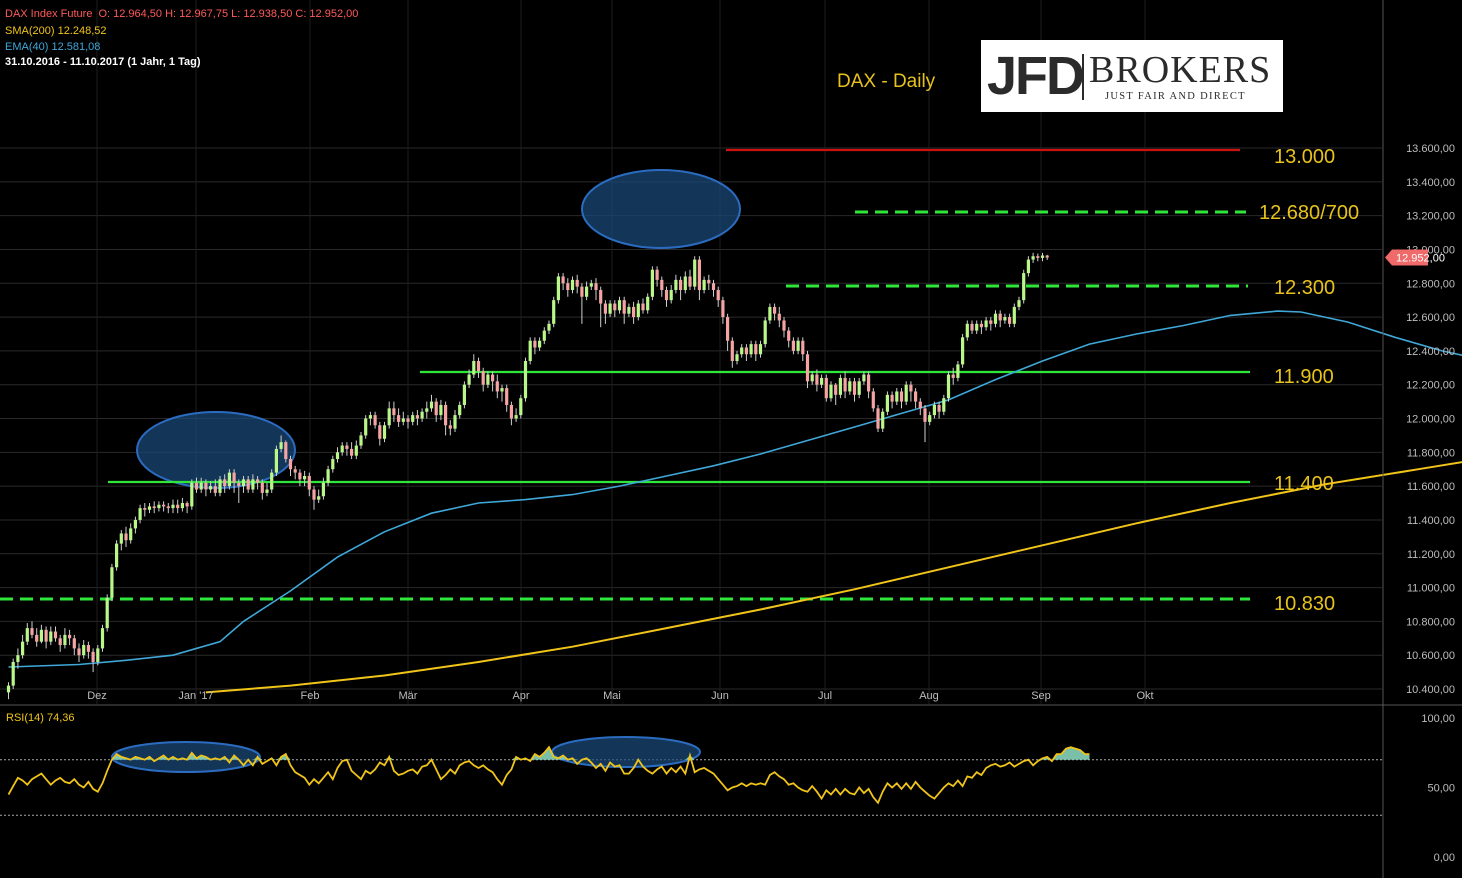 This screenshot has height=878, width=1462. What do you see at coordinates (40, 718) in the screenshot?
I see `rsi-title: RSI(14) 74,36` at bounding box center [40, 718].